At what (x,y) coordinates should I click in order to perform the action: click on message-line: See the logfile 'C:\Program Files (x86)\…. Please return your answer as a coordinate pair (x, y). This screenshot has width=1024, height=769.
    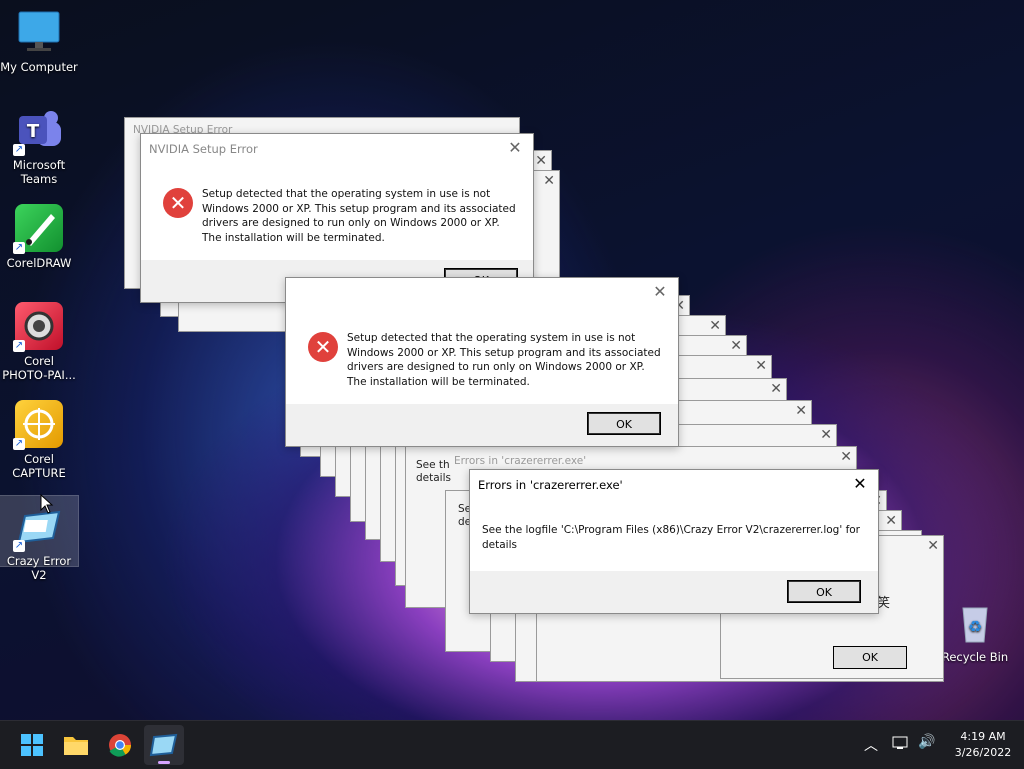
    Looking at the image, I should click on (671, 530).